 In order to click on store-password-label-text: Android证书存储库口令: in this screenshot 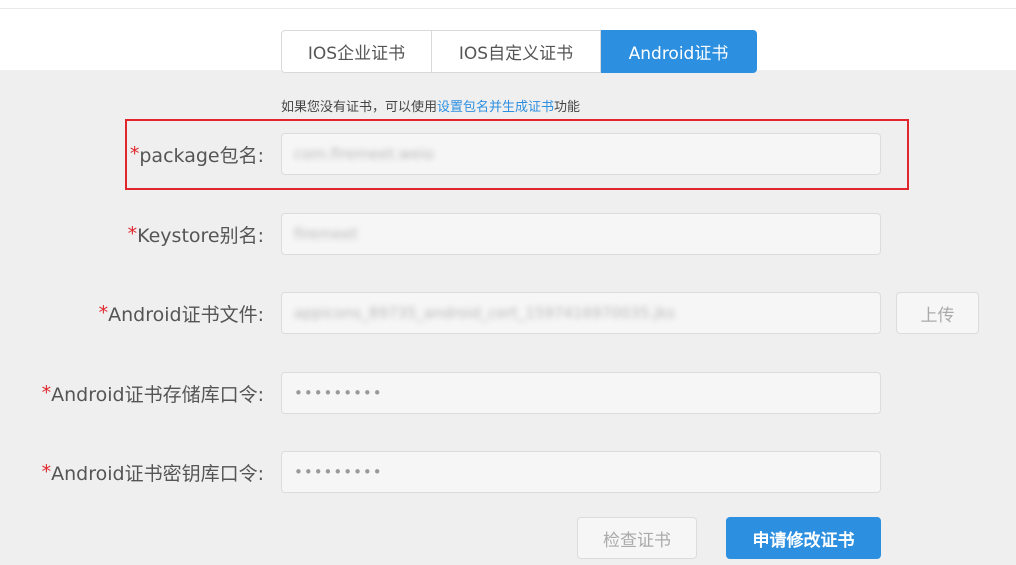, I will do `click(157, 394)`.